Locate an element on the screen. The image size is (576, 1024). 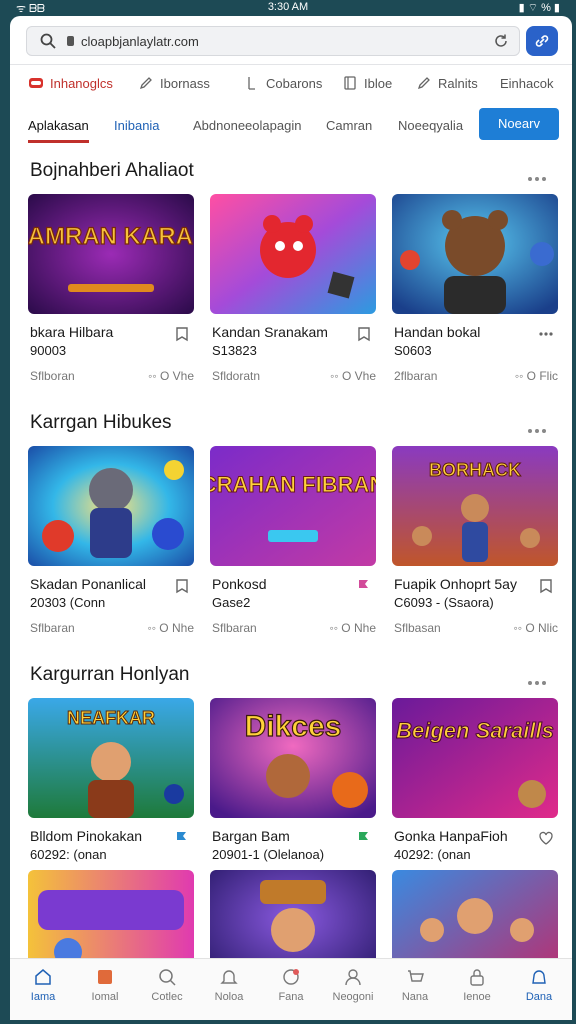
thumb-text: NEAFKAR is located at coordinates (111, 718).